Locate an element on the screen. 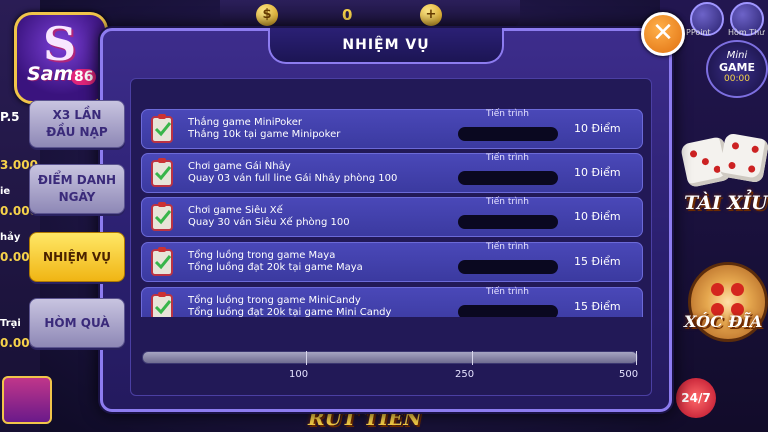  milestone-progress-bar is located at coordinates (390, 357).